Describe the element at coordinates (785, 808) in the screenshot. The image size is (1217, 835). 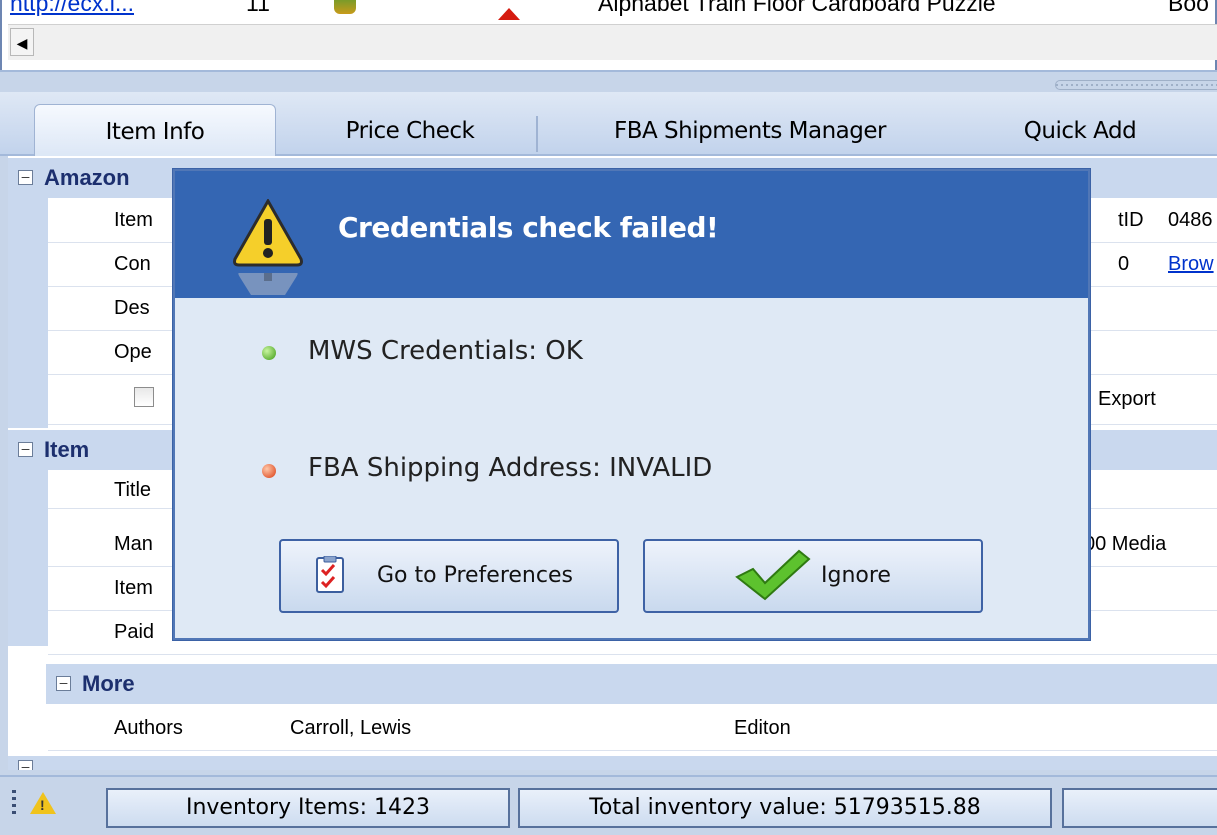
I see `inventory-value-panel: Total inventory value: 51793515.88` at that location.